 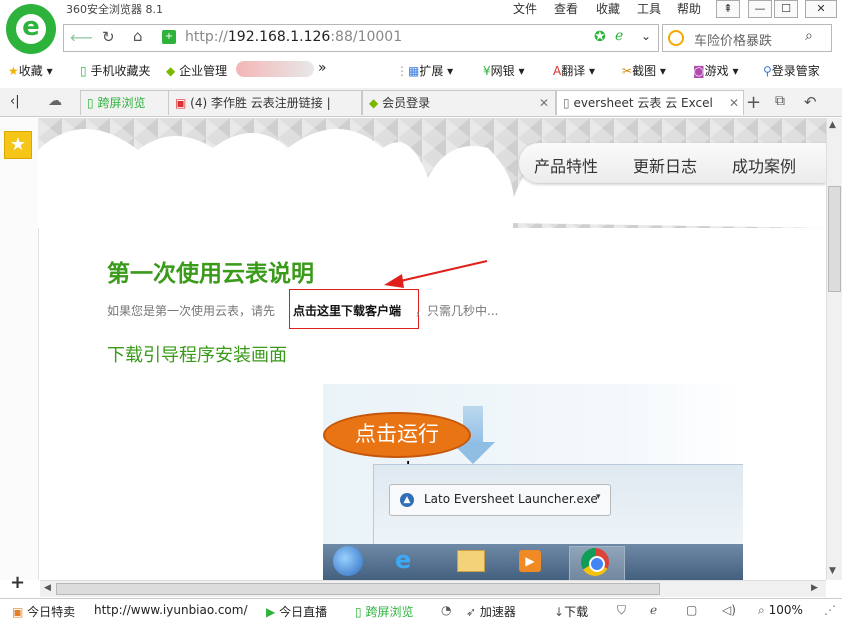 What do you see at coordinates (729, 610) in the screenshot?
I see `volume-icon: ◁)` at bounding box center [729, 610].